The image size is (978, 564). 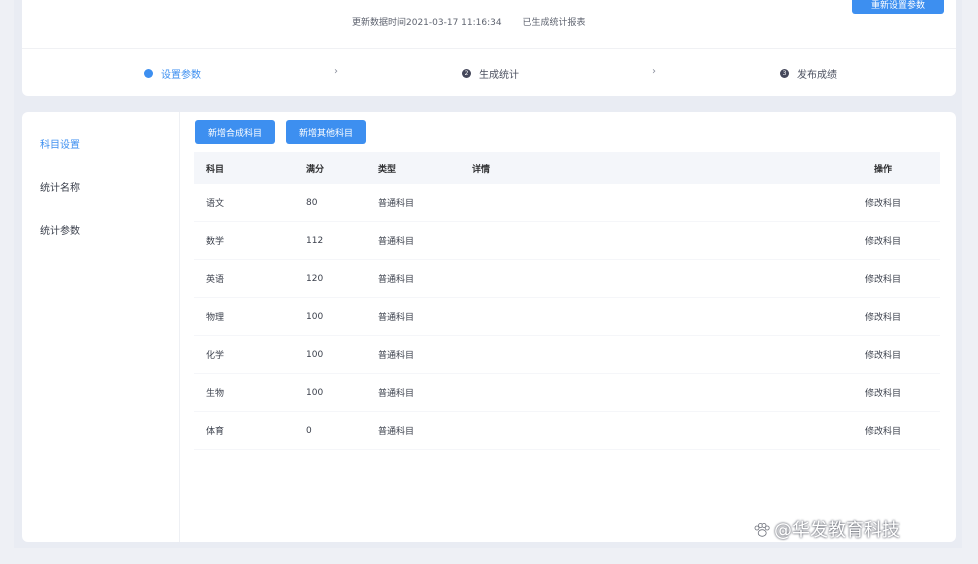 I want to click on table-row: 英语 120 普通科目 修改科目, so click(x=567, y=279).